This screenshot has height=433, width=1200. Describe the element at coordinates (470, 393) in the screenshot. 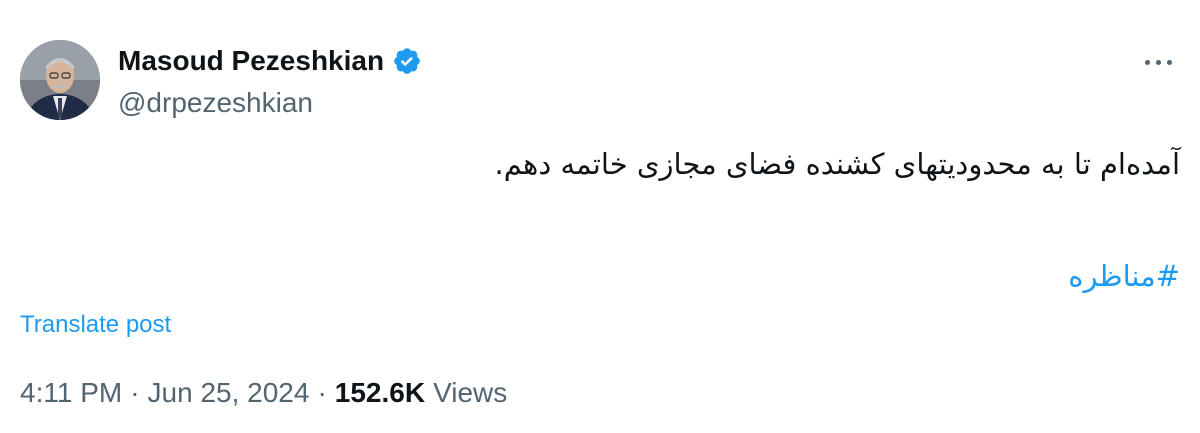

I see `views-label: Views` at that location.